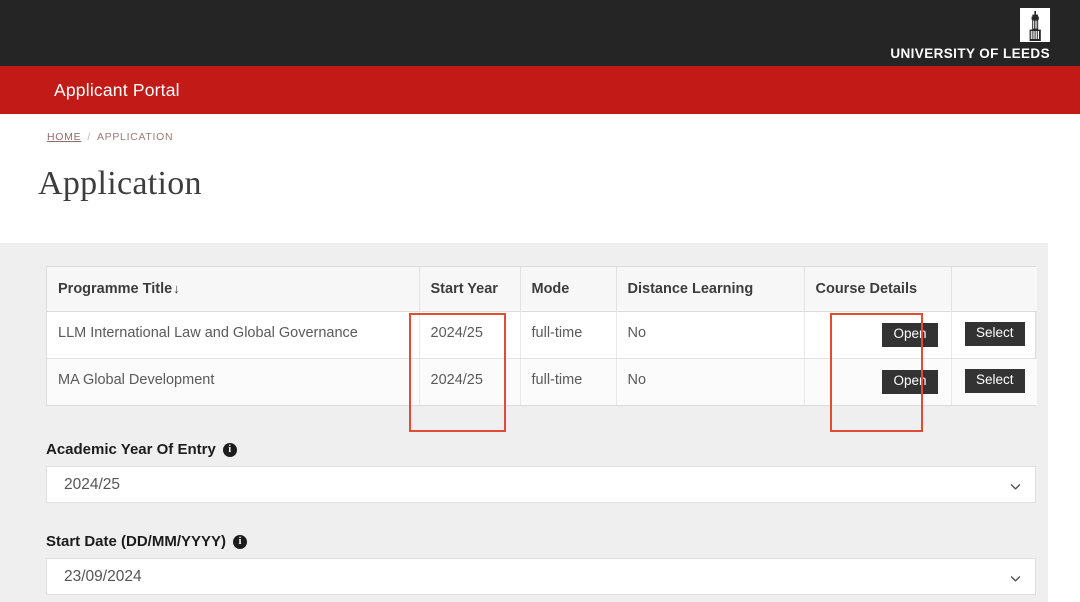 The image size is (1080, 602). What do you see at coordinates (117, 89) in the screenshot?
I see `portal-title: Applicant Portal` at bounding box center [117, 89].